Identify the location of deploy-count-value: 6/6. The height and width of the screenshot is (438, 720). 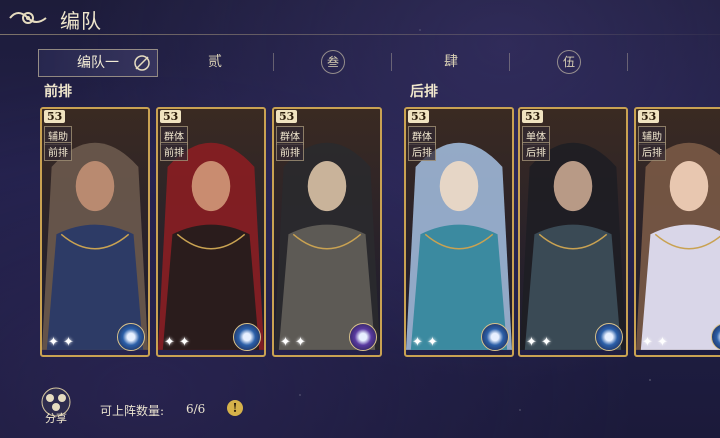
(196, 409).